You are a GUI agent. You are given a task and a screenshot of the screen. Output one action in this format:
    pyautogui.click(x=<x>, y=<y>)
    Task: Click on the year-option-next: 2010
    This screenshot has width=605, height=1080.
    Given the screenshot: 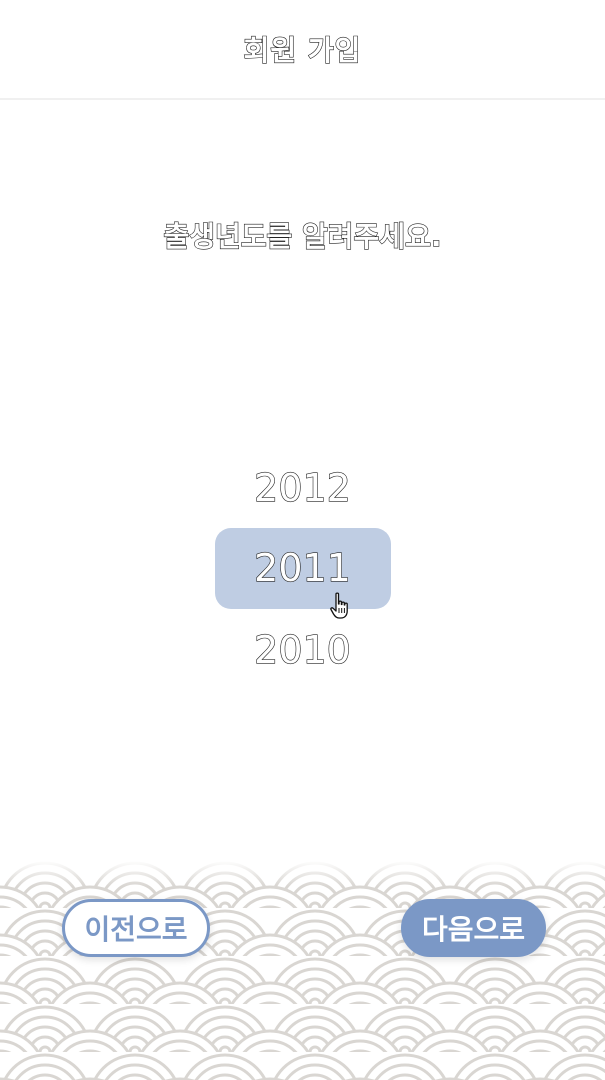 What is the action you would take?
    pyautogui.click(x=302, y=649)
    